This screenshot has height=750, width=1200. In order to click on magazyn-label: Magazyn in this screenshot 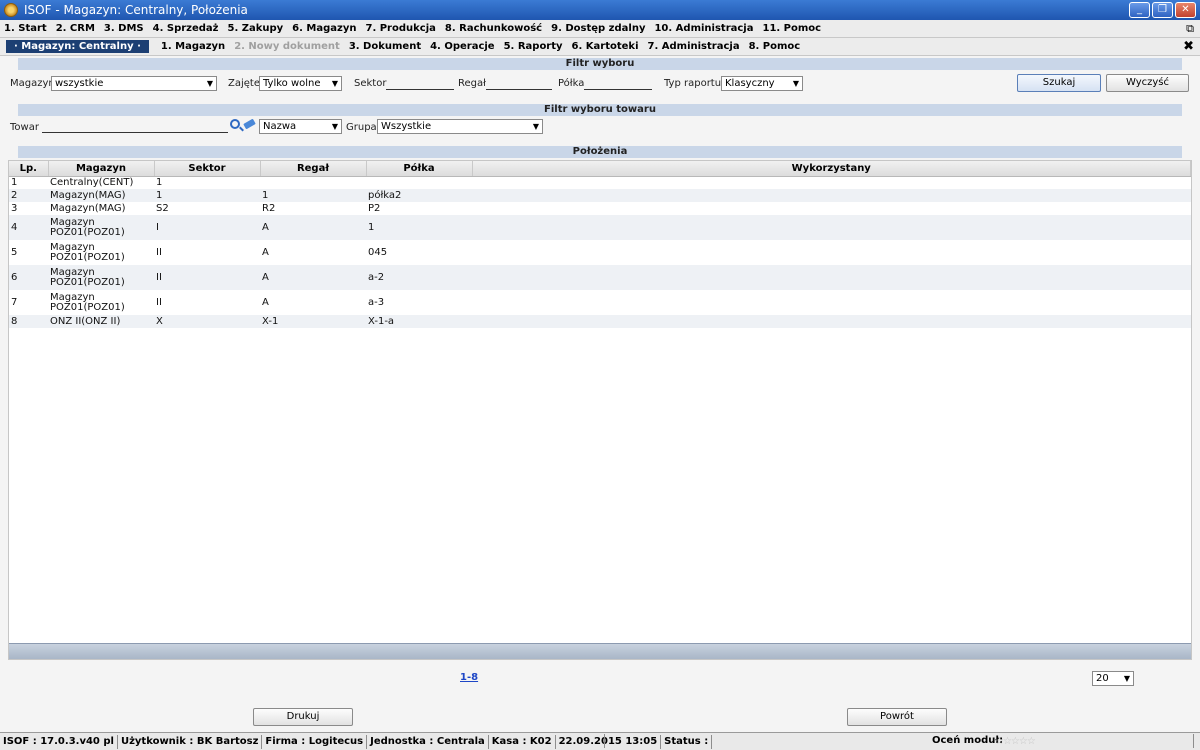, I will do `click(32, 83)`.